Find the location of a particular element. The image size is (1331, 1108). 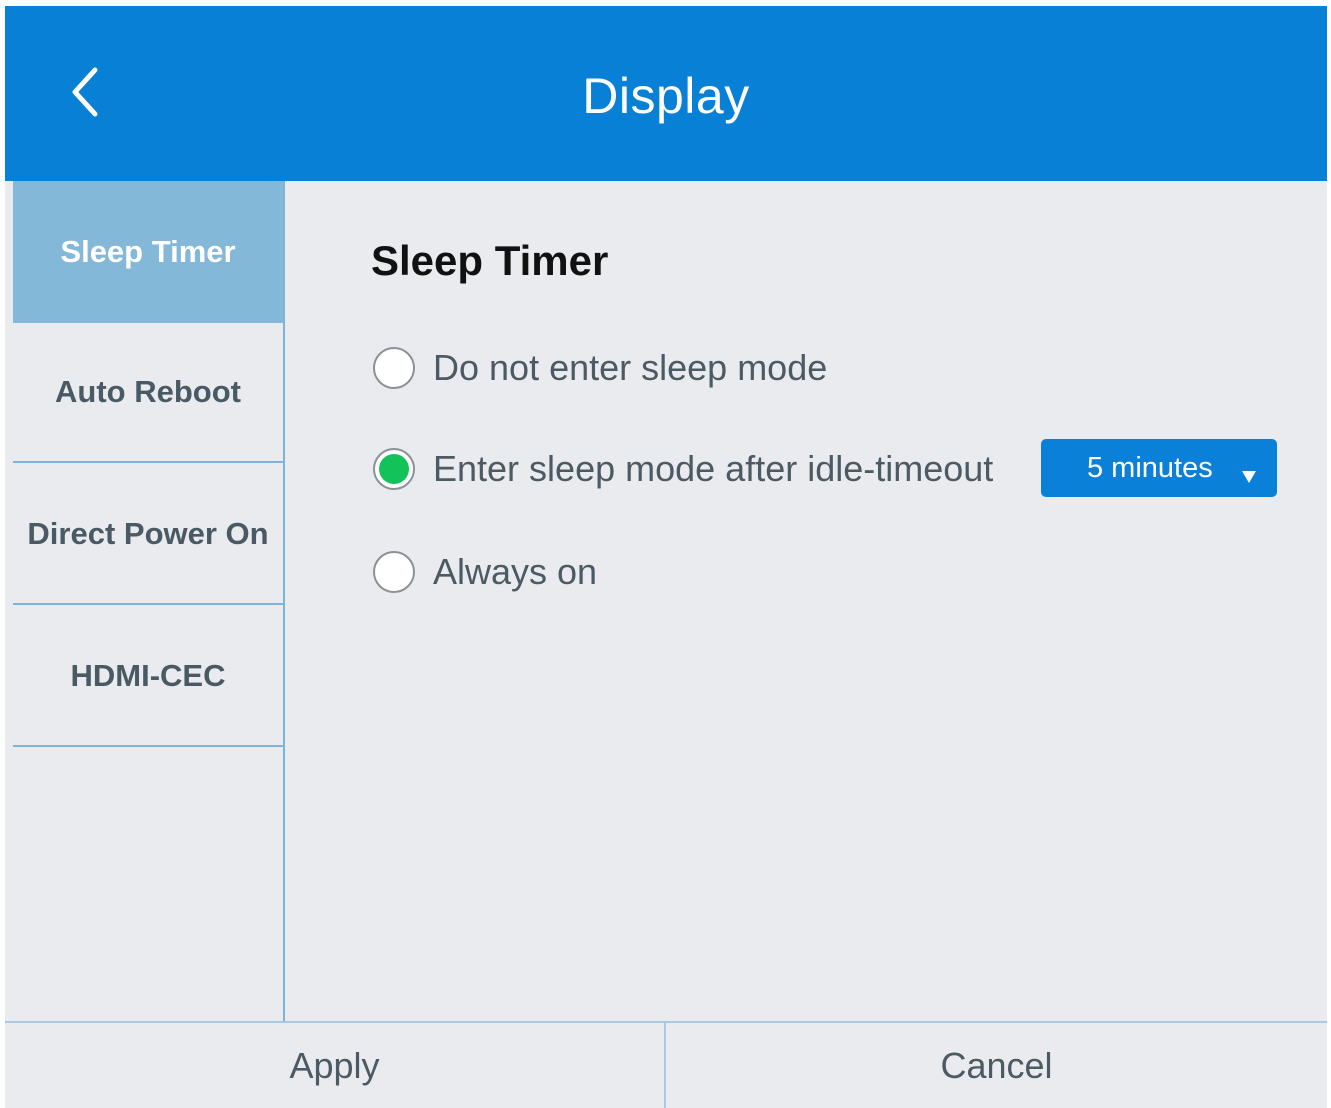

sidebar-item-label: Direct Power On is located at coordinates (148, 533).